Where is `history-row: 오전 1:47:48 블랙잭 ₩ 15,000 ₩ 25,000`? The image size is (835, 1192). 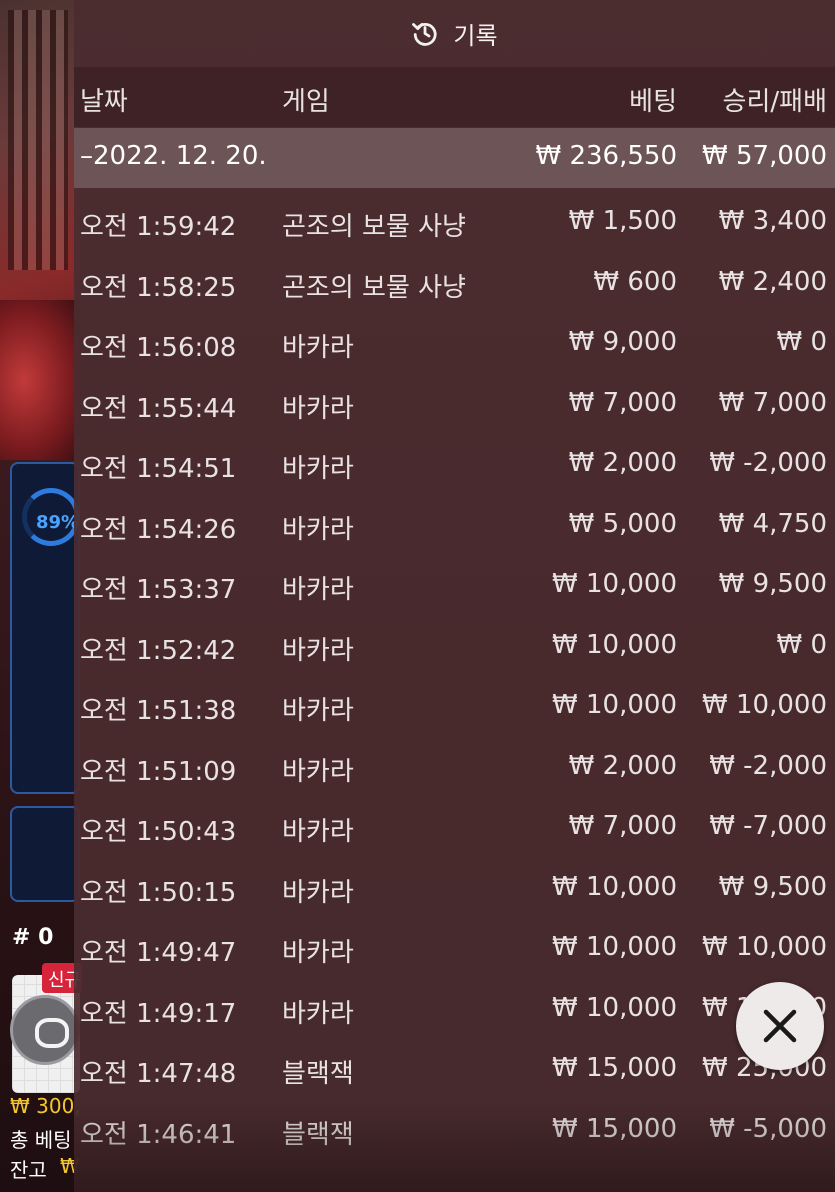 history-row: 오전 1:47:48 블랙잭 ₩ 15,000 ₩ 25,000 is located at coordinates (454, 1070).